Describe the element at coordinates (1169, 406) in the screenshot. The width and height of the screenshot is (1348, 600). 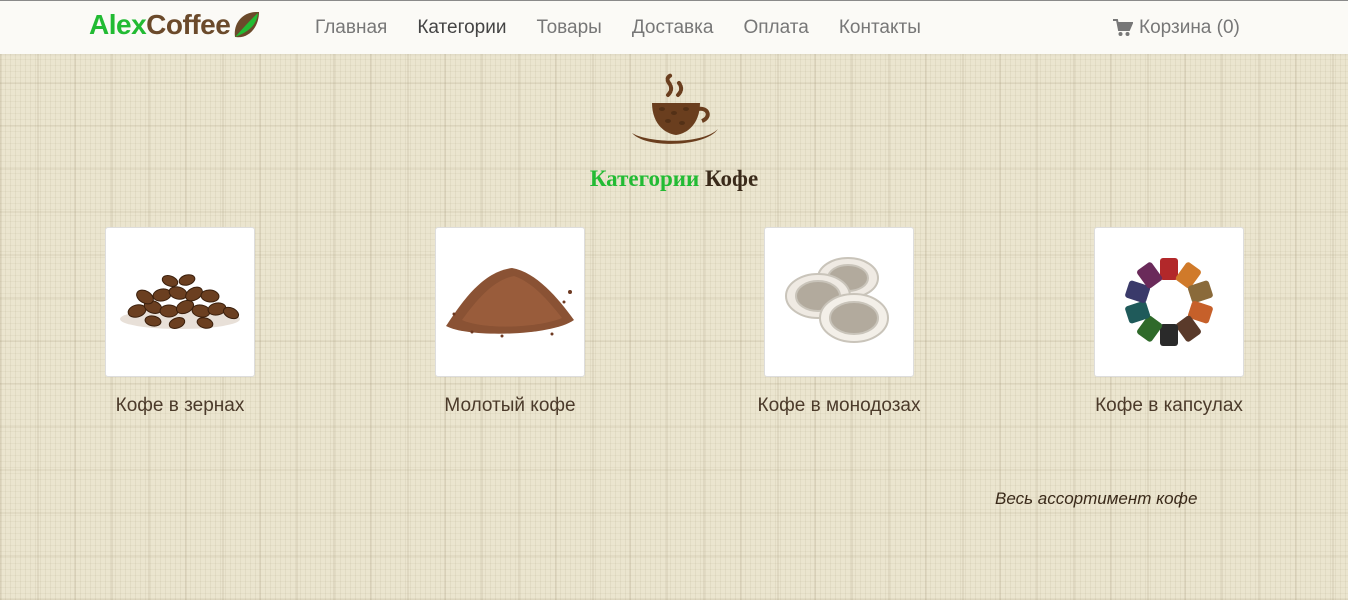
I see `category-label: Кофе в капсулах` at that location.